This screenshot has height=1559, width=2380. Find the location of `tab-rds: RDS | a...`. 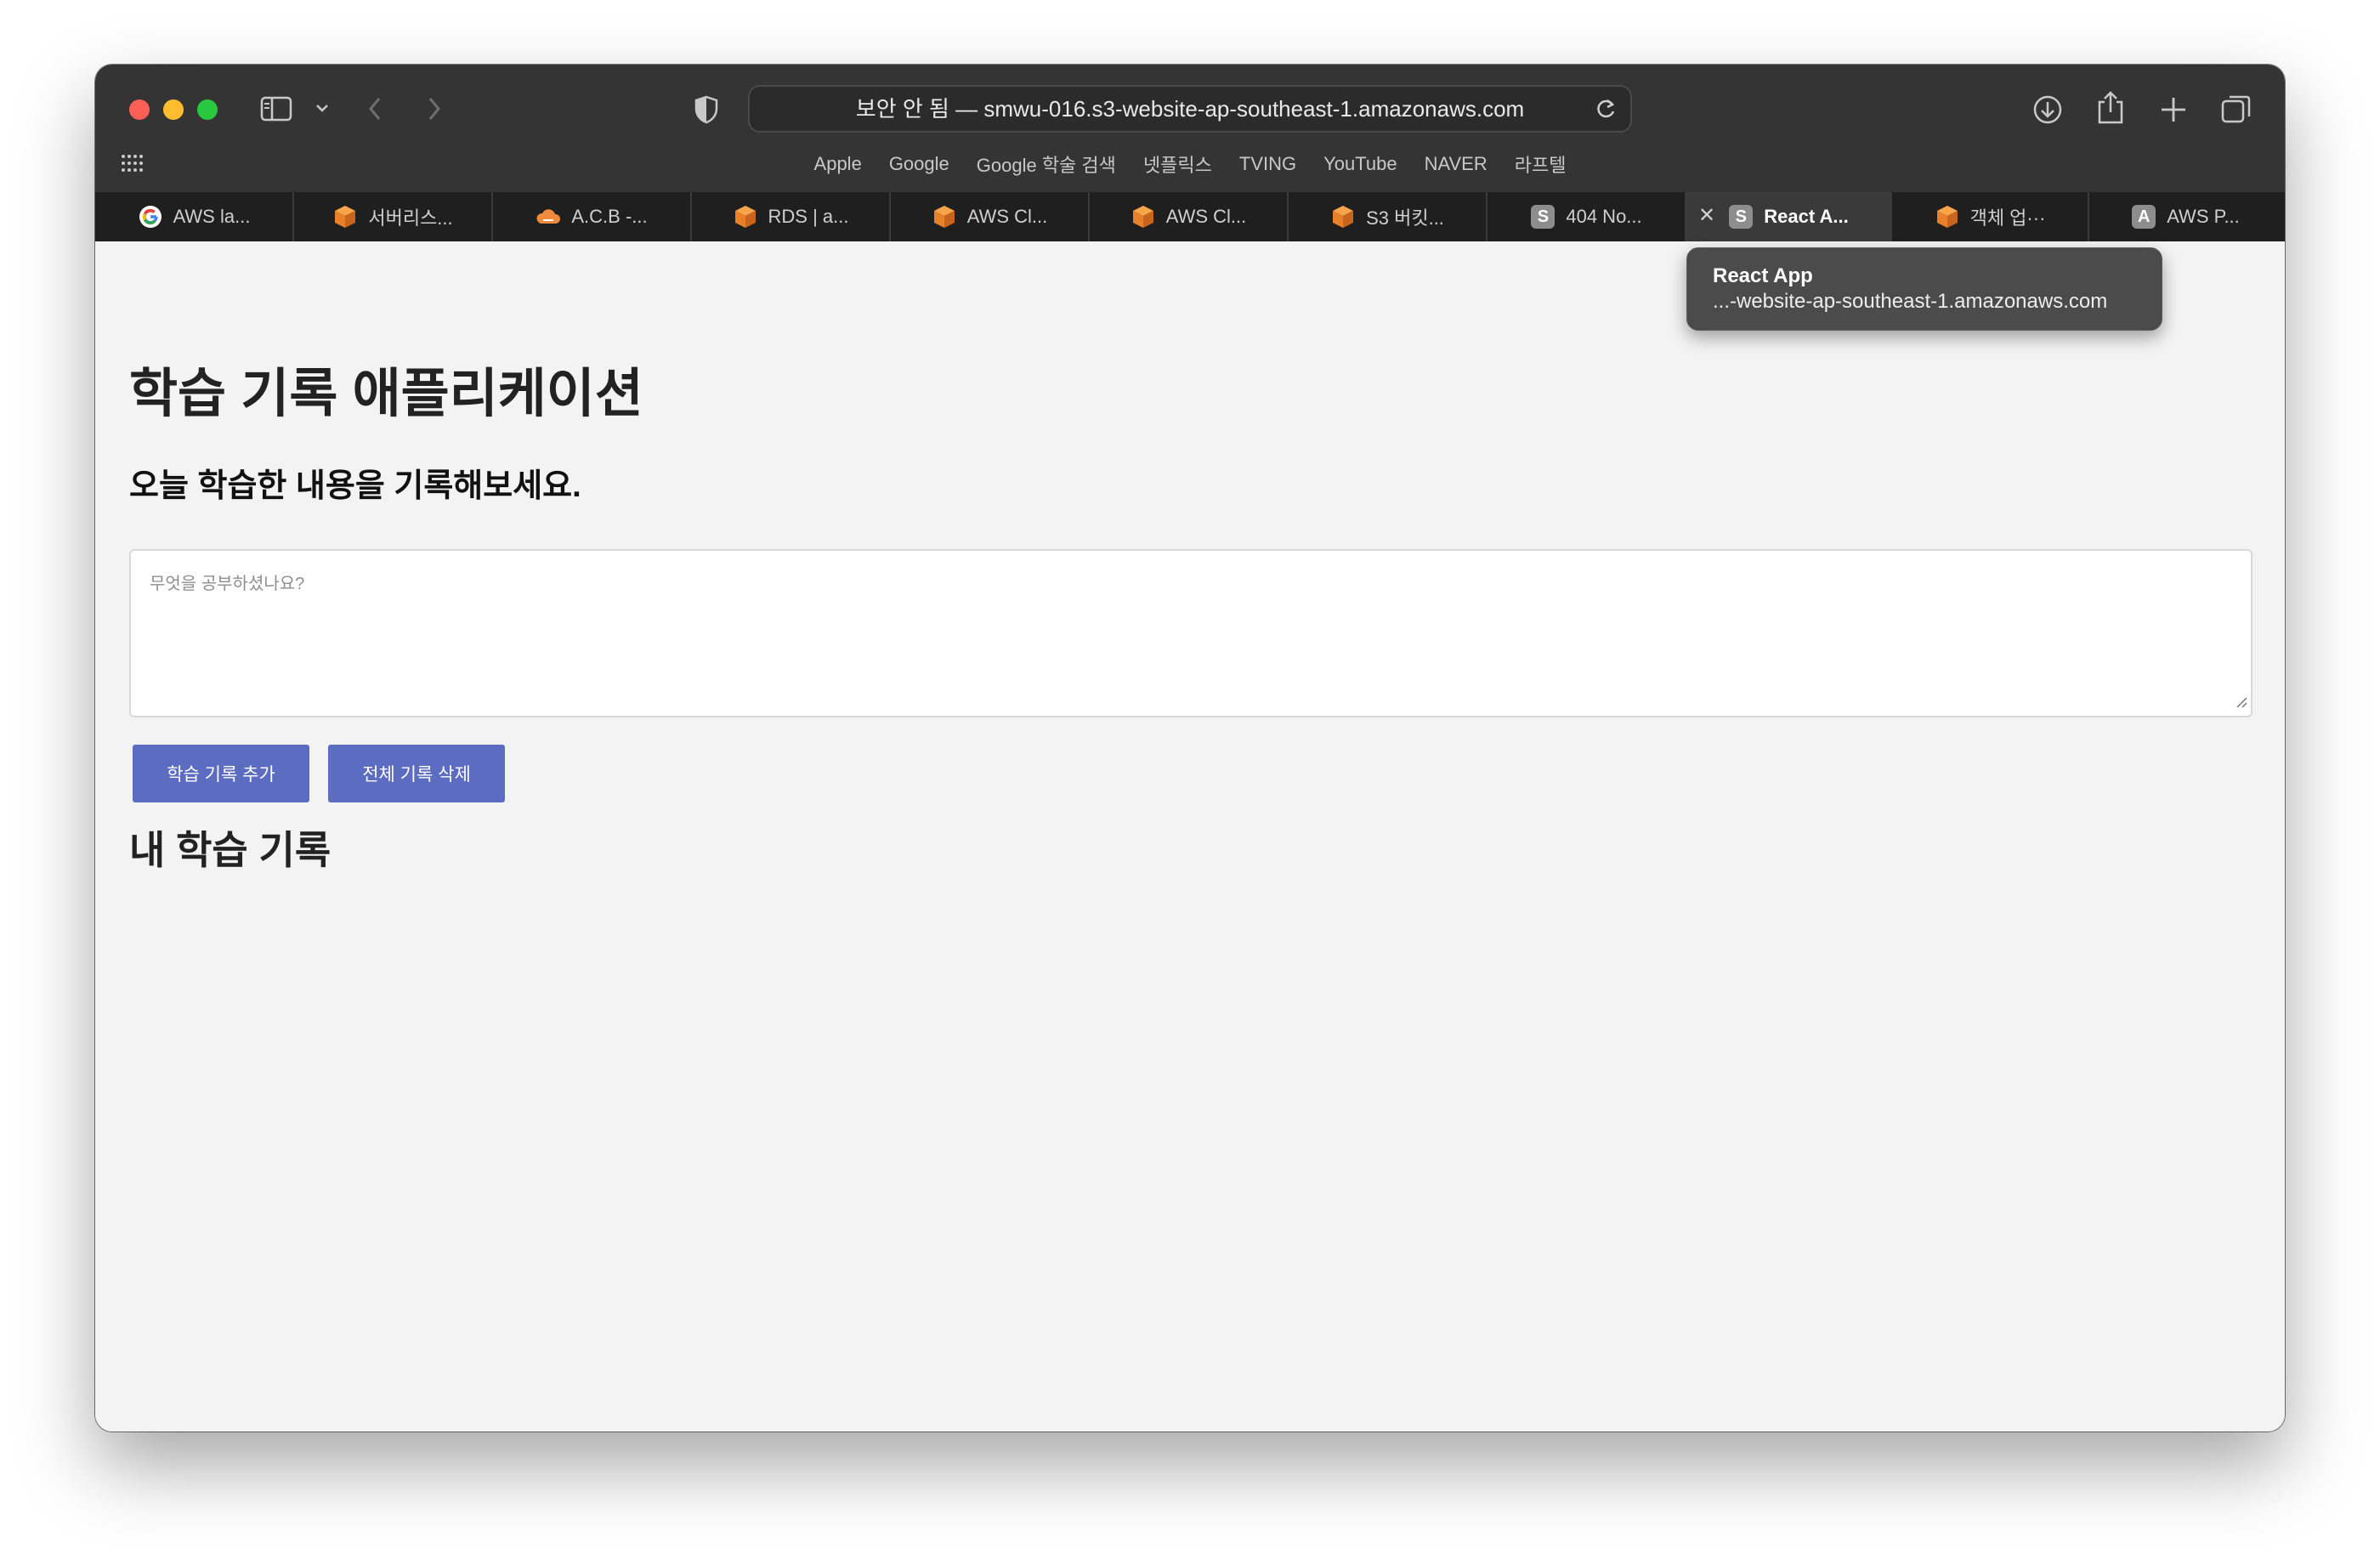

tab-rds: RDS | a... is located at coordinates (791, 216).